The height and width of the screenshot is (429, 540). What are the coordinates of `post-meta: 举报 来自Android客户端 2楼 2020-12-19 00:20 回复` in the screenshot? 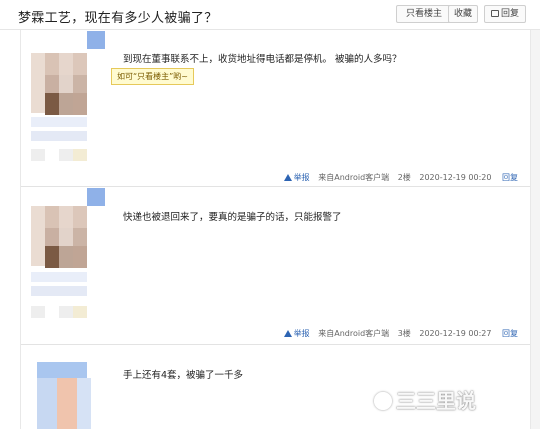 It's located at (398, 177).